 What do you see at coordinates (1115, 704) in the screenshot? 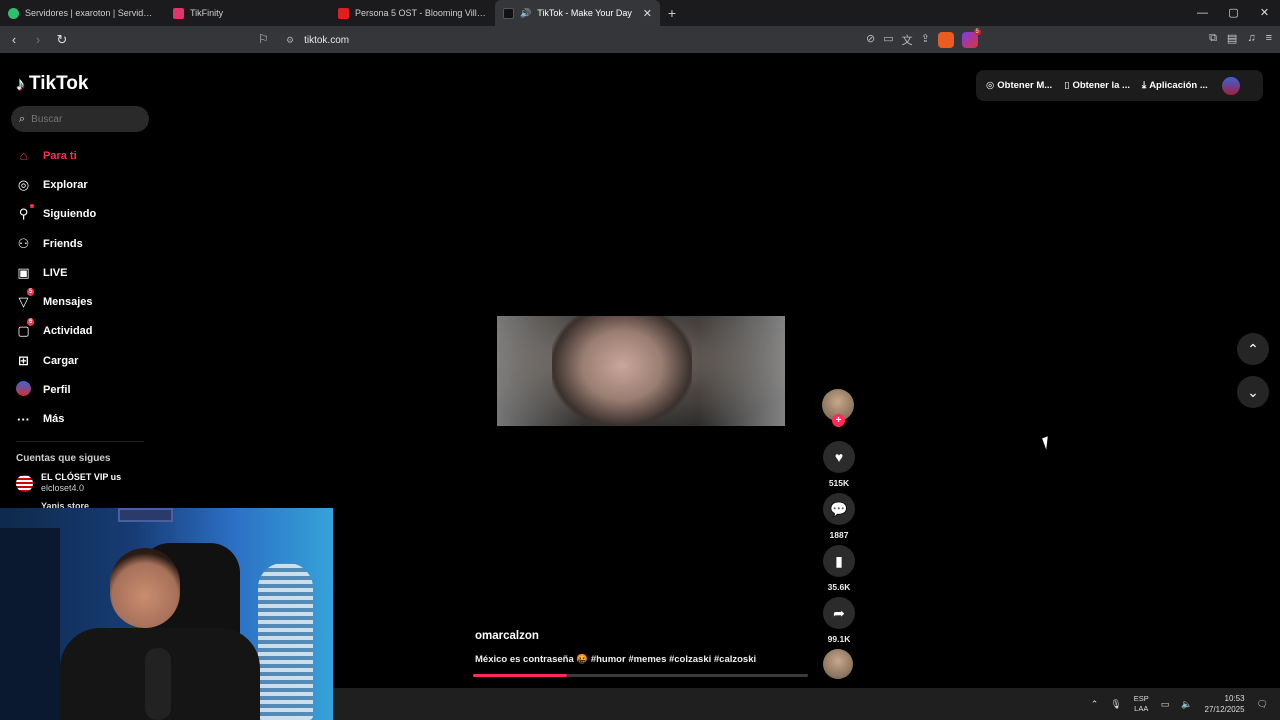
I see `microphone-icon: 🎙` at bounding box center [1115, 704].